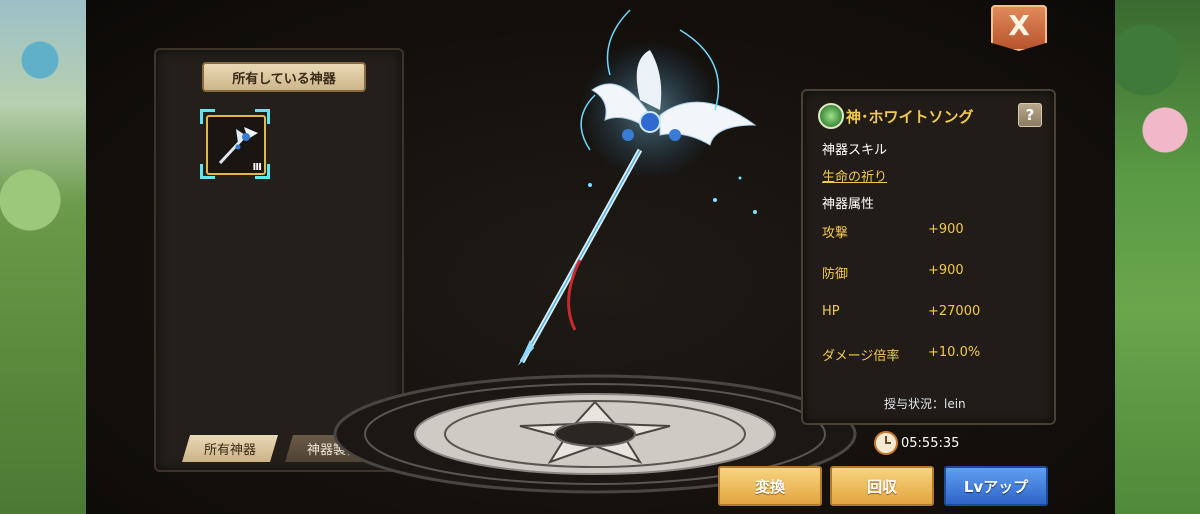 The image size is (1200, 514). I want to click on level-up-button: Lvアップ, so click(996, 486).